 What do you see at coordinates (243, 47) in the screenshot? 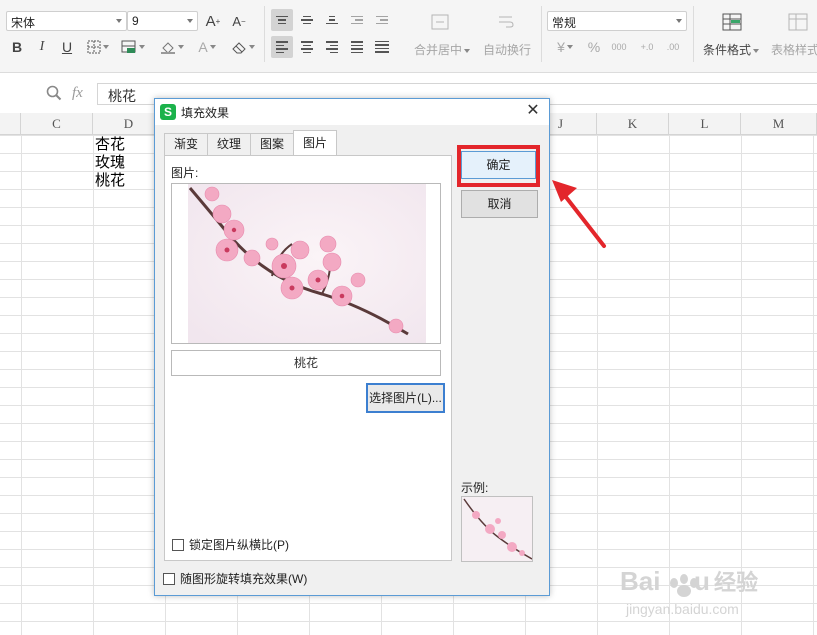
I see `eraser-icon` at bounding box center [243, 47].